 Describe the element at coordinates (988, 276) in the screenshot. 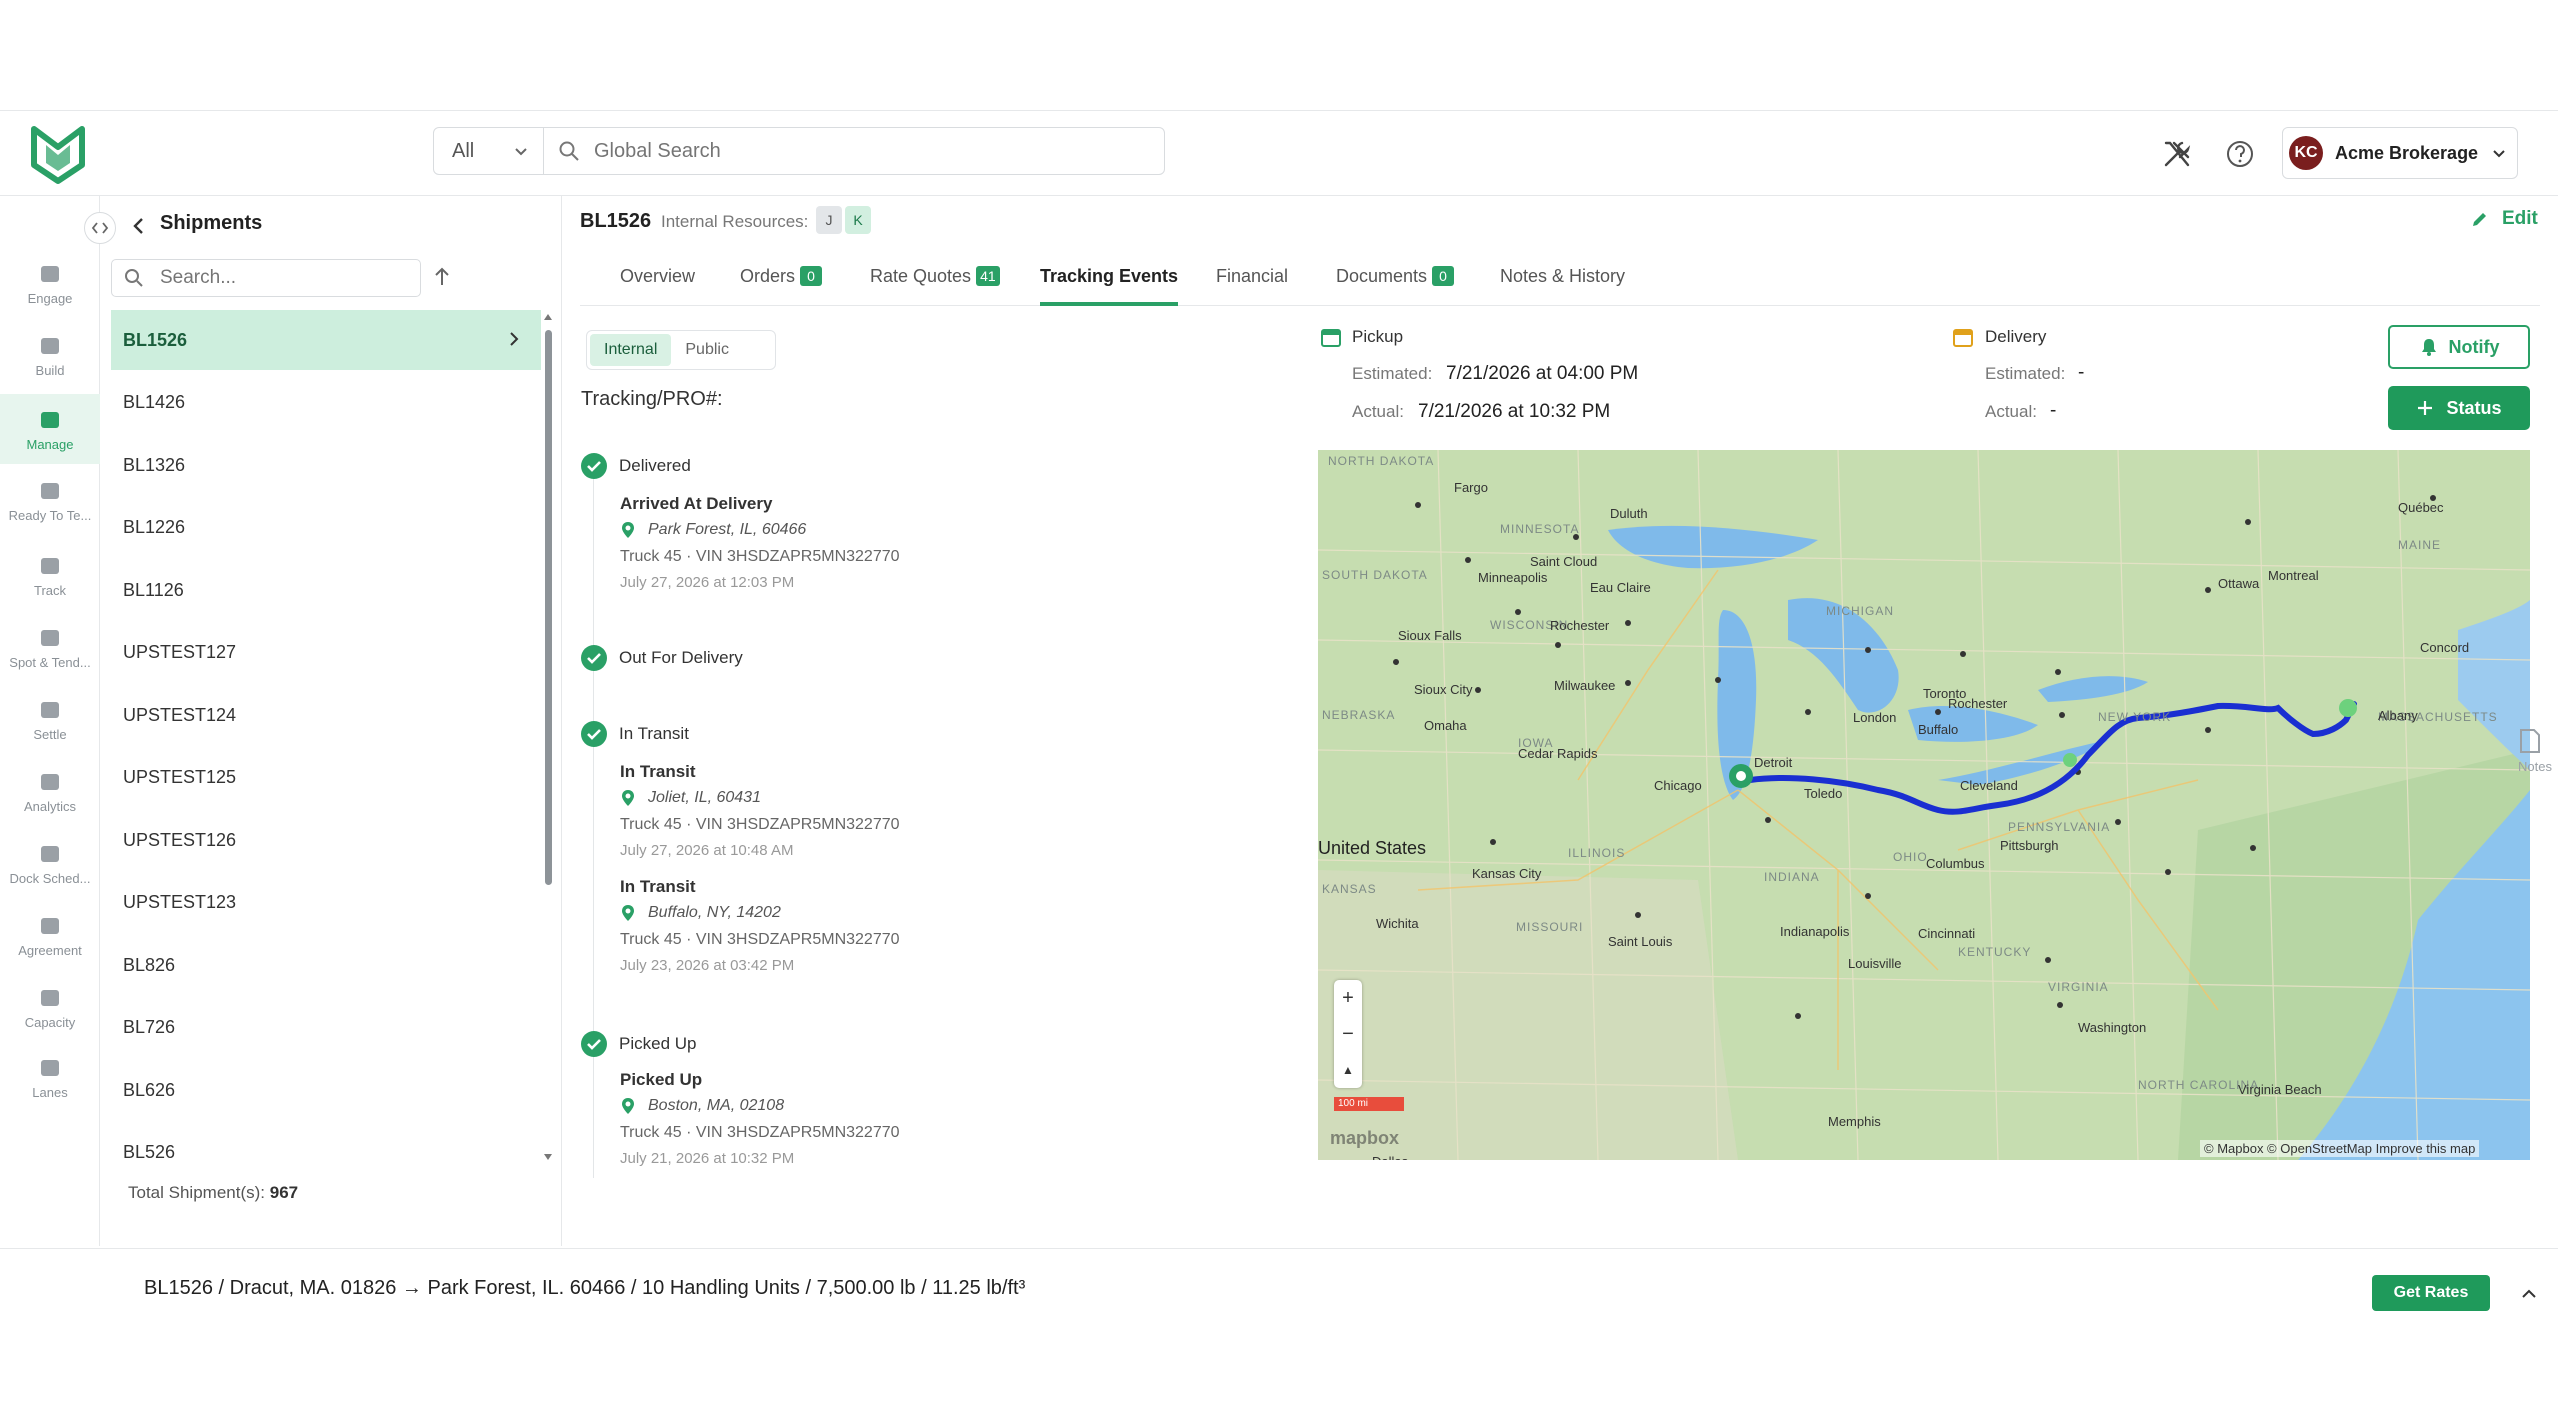

I see `tab-count-badge: 41` at that location.